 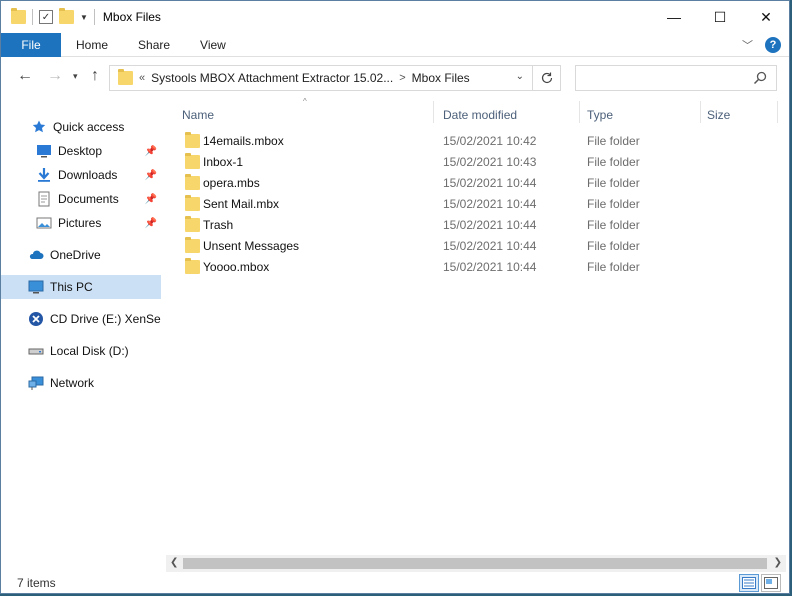 I want to click on sidebar-item-label: Downloads, so click(x=88, y=175).